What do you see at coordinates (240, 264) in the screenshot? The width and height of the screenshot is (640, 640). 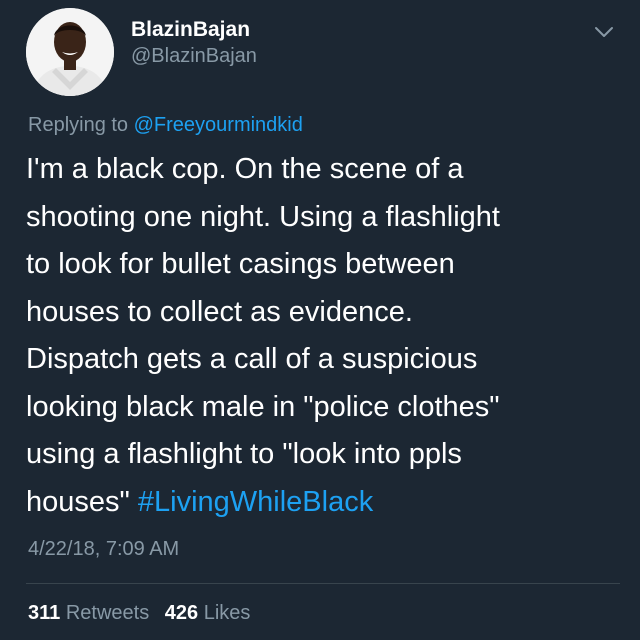 I see `tweet-text-line: to look for bullet casings between` at bounding box center [240, 264].